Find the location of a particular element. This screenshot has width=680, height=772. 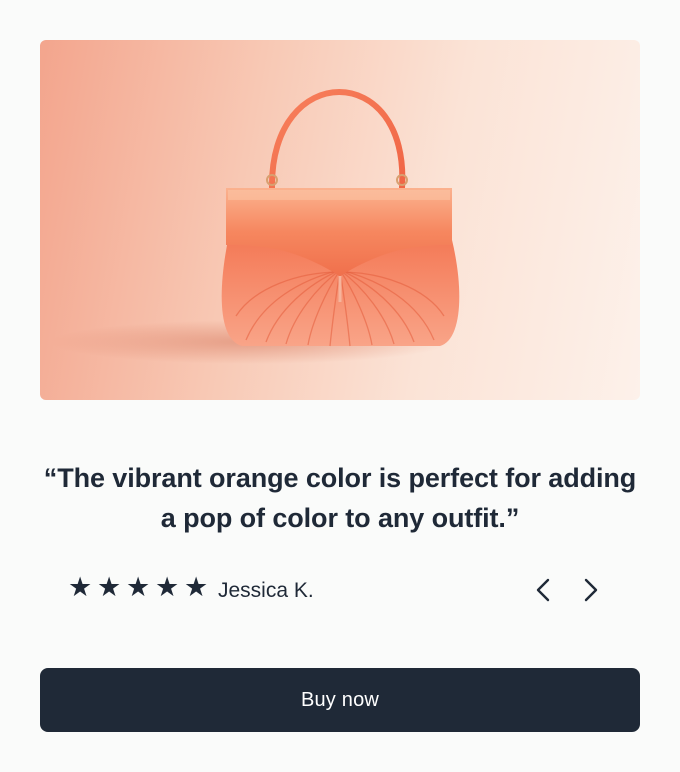

previous-testimonial-button is located at coordinates (543, 590).